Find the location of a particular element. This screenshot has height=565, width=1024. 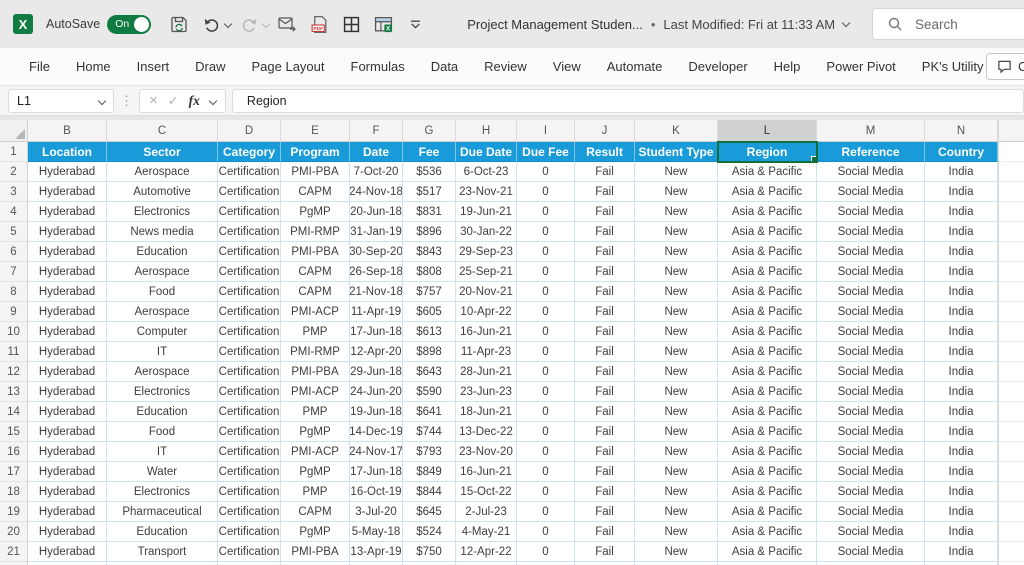

cell-F8: 21-Nov-18 is located at coordinates (376, 292).